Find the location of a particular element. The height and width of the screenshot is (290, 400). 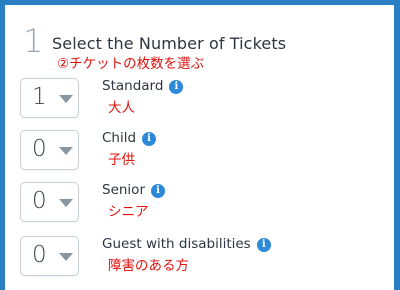

ticket-annotation: 子供 is located at coordinates (121, 160).